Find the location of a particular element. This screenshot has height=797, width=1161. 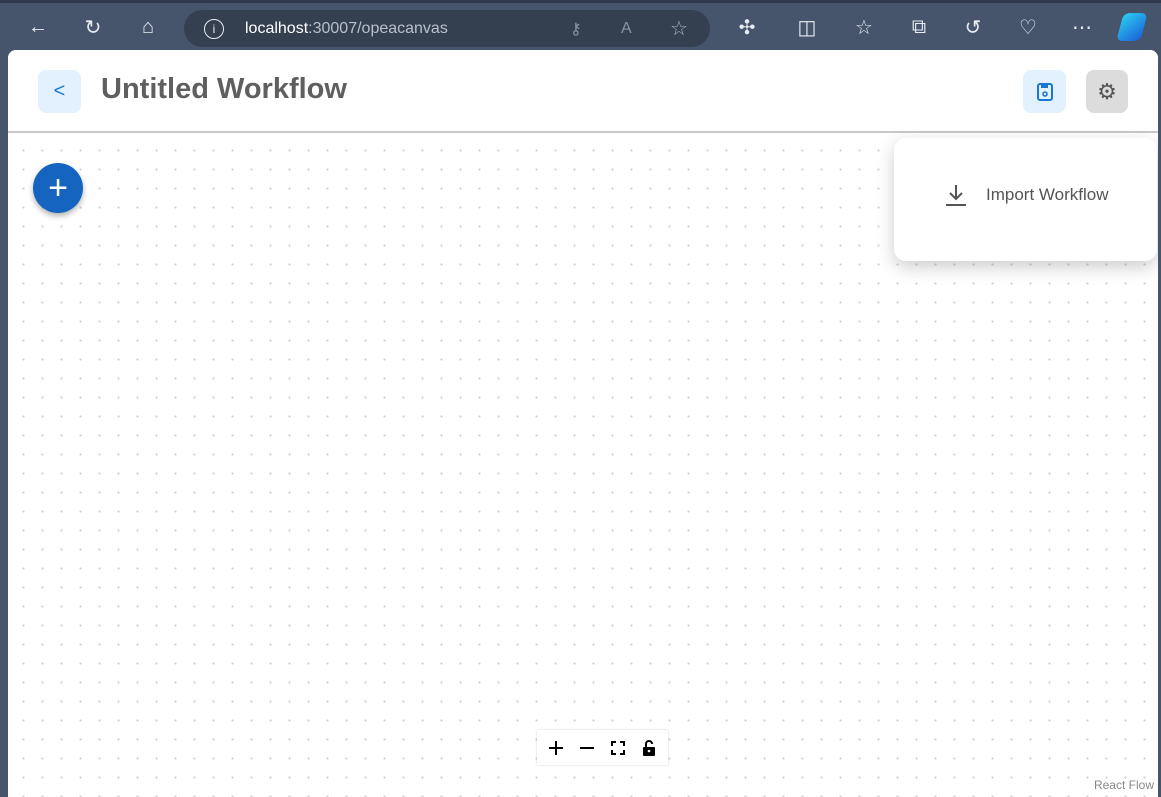

favorites-icon: ☆ is located at coordinates (864, 27).